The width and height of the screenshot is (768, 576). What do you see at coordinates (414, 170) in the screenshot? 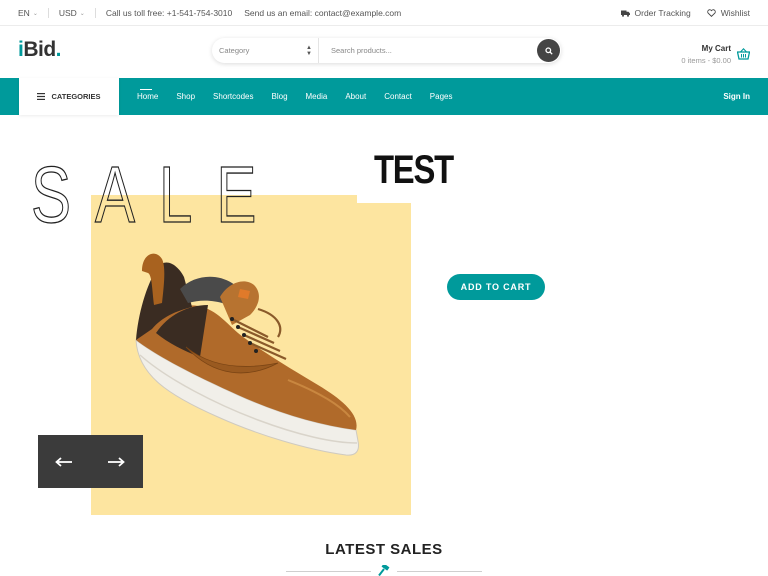
I see `test-text: TEST` at bounding box center [414, 170].